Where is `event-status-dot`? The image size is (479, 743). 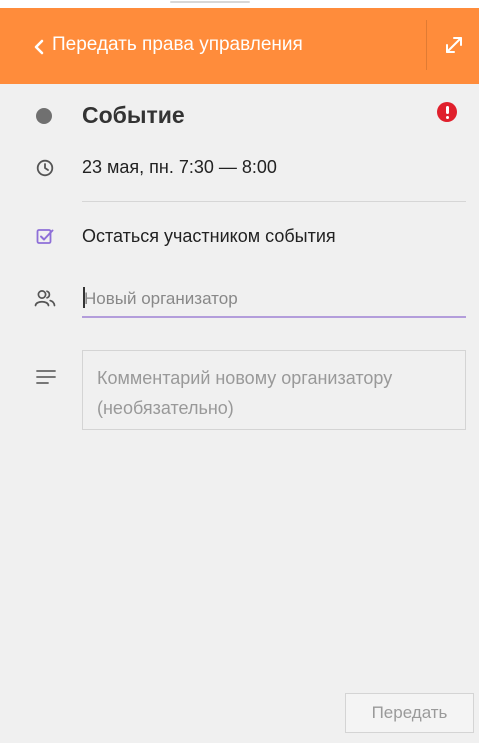 event-status-dot is located at coordinates (44, 116).